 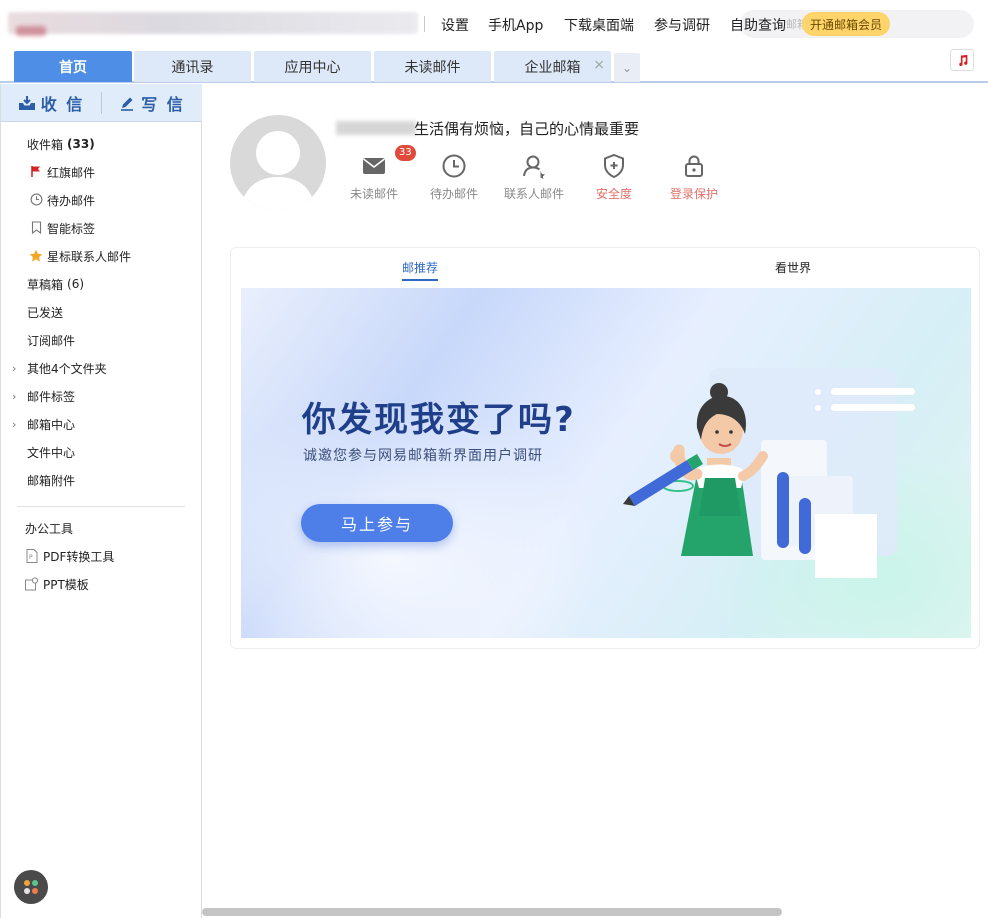 I want to click on folder-smart-tags: 智能标签, so click(x=101, y=228).